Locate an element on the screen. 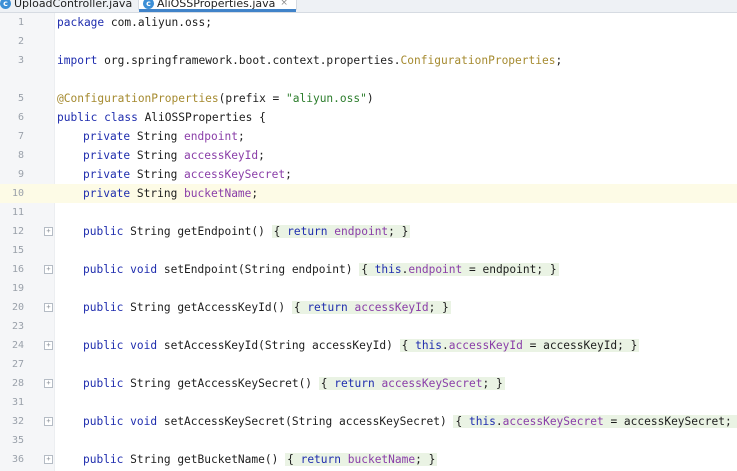  code-line: 27 is located at coordinates (368, 364).